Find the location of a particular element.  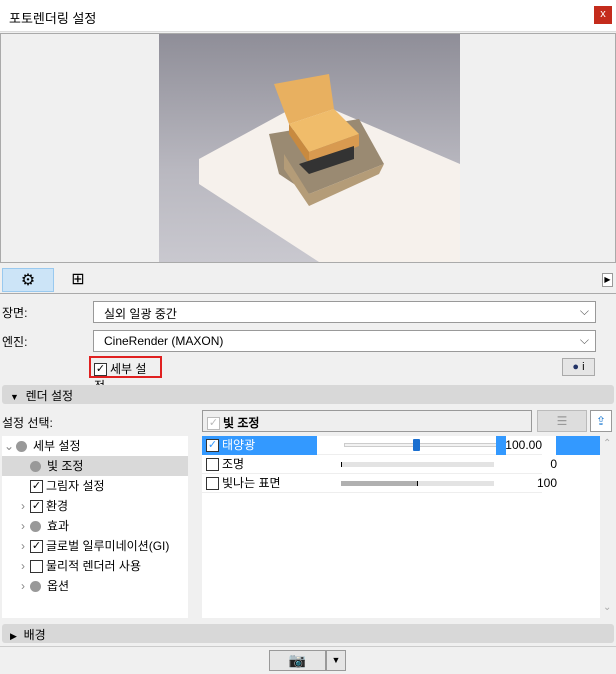

row-label: 태양광 is located at coordinates (239, 445).